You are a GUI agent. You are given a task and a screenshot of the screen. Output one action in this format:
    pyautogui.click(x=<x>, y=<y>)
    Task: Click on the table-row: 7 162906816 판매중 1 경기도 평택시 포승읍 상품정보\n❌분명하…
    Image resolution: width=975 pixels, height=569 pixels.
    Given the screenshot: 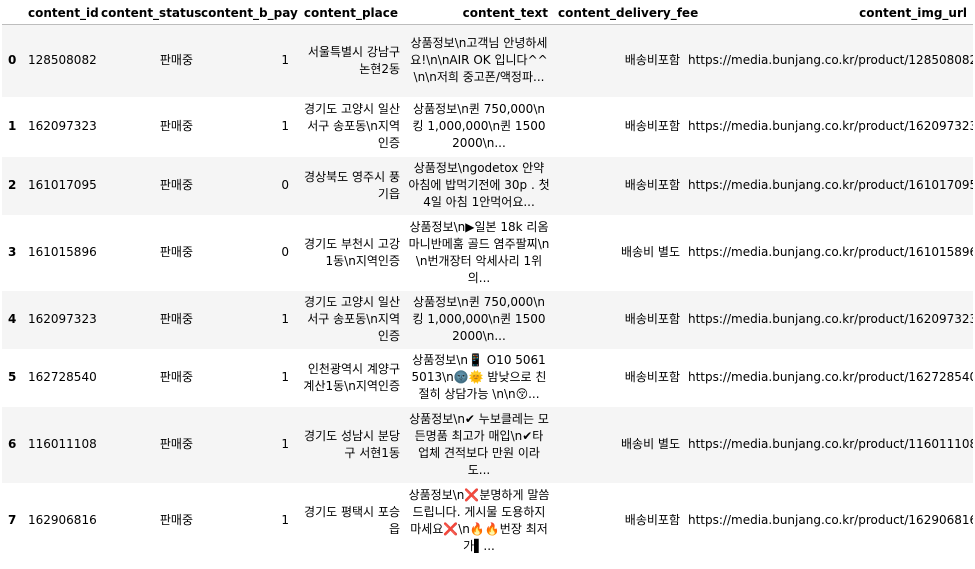 What is the action you would take?
    pyautogui.click(x=487, y=520)
    